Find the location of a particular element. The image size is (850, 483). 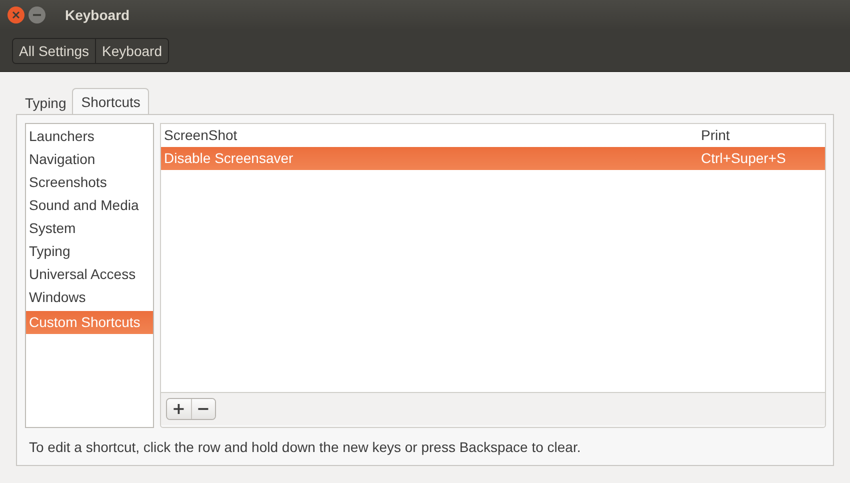

category-item: System is located at coordinates (89, 228).